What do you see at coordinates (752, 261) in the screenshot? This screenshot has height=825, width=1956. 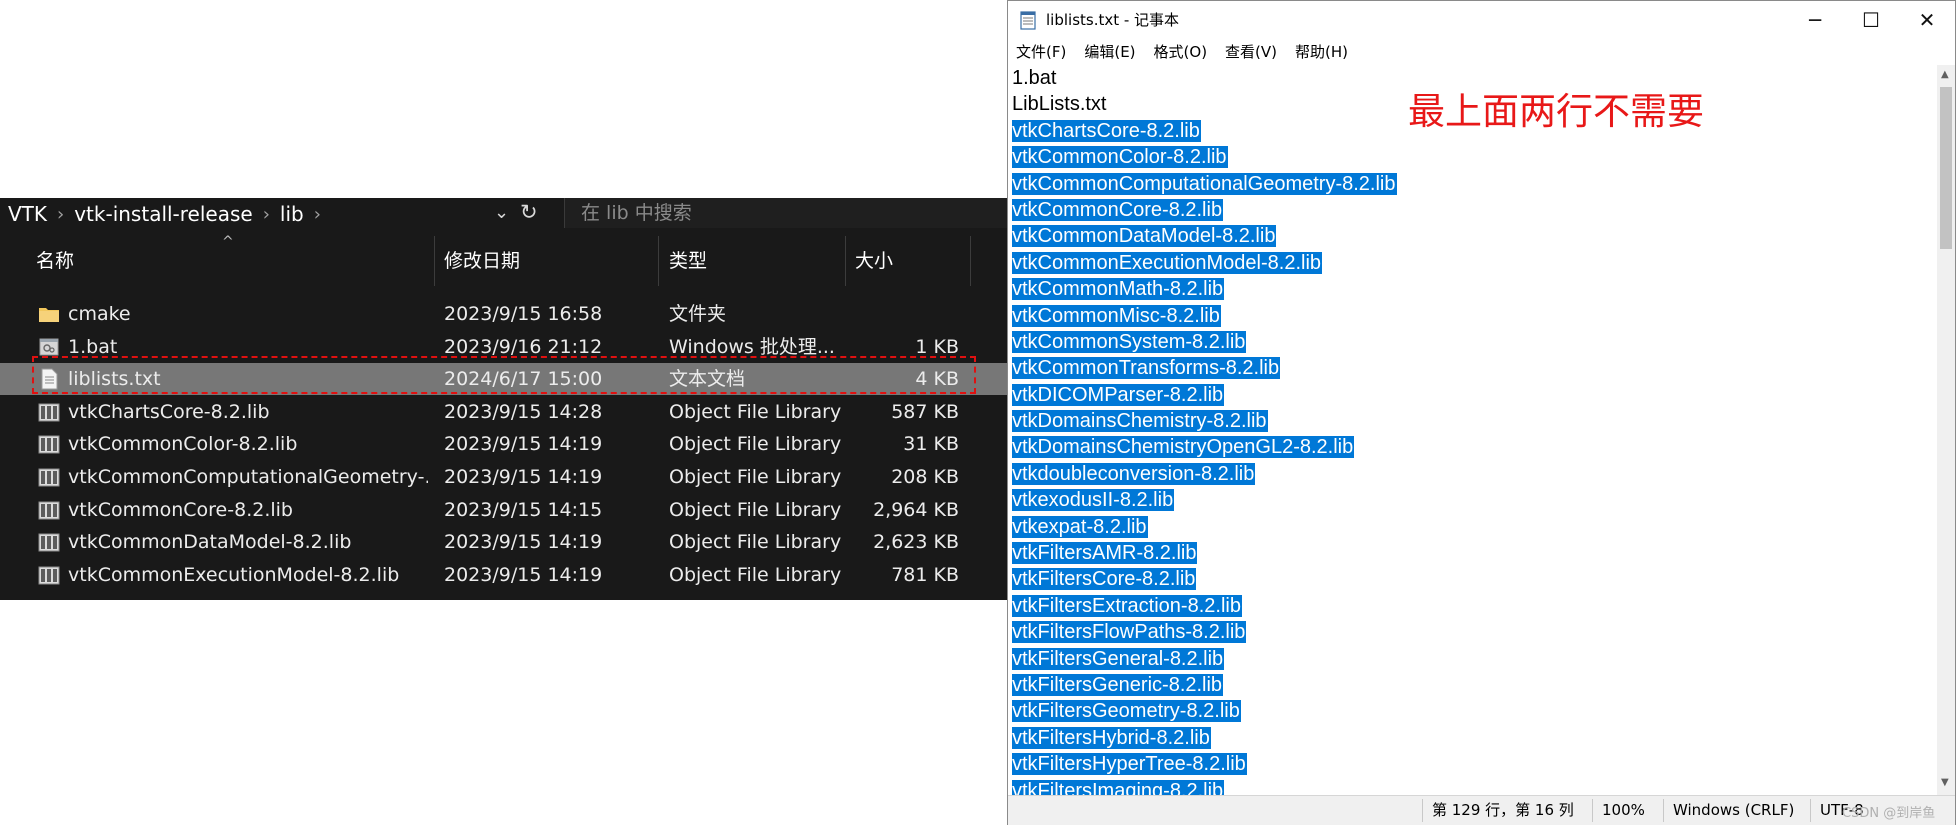 I see `column-header-type: 类型` at bounding box center [752, 261].